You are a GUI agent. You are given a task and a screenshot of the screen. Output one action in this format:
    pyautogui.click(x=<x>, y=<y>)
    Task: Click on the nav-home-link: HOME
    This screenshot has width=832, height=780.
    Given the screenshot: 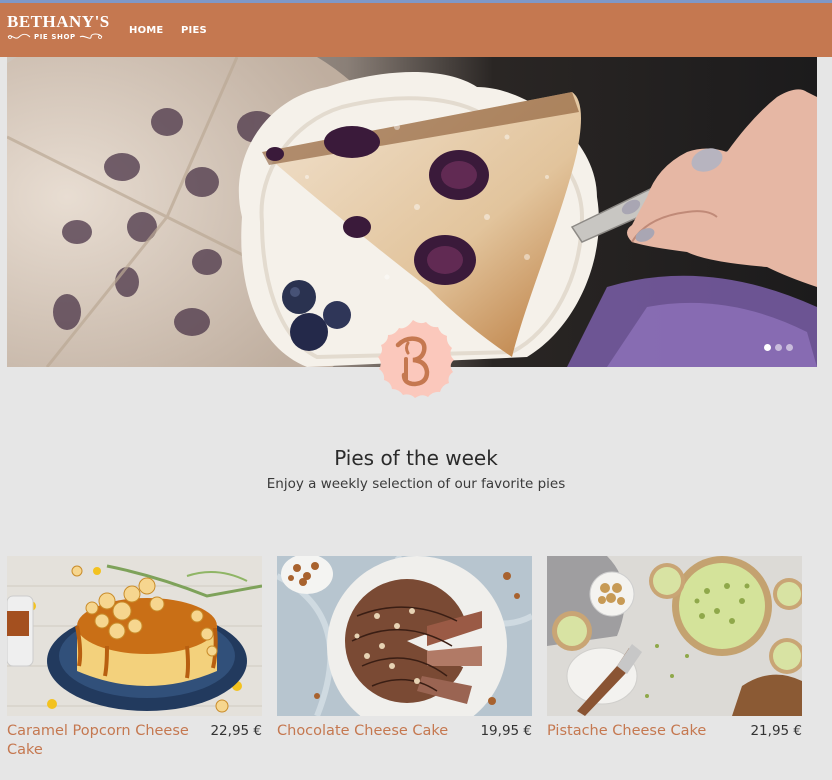 What is the action you would take?
    pyautogui.click(x=146, y=30)
    